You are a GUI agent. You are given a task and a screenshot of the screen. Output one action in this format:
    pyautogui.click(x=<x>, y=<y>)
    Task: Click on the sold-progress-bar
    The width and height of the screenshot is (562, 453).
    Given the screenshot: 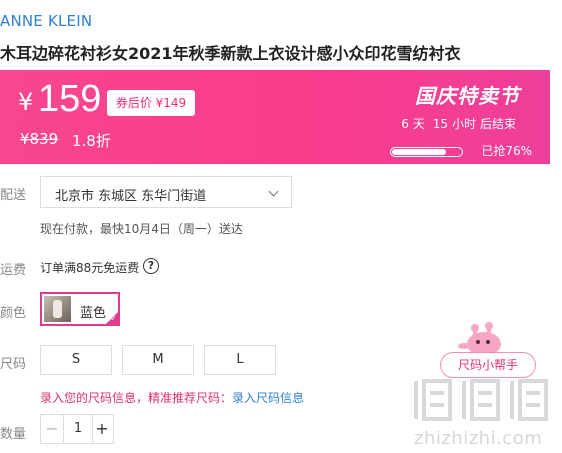 What is the action you would take?
    pyautogui.click(x=426, y=152)
    